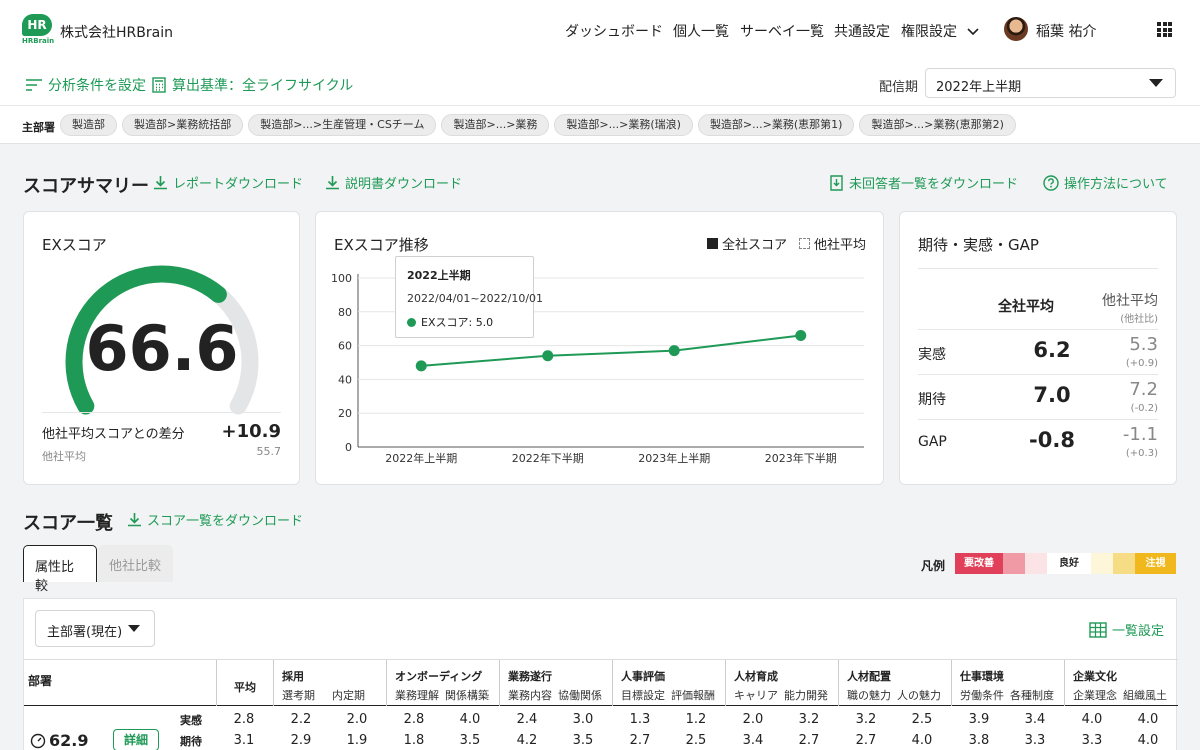 The image size is (1200, 750). What do you see at coordinates (464, 322) in the screenshot?
I see `tooltip-value-row: EXスコア: 5.0` at bounding box center [464, 322].